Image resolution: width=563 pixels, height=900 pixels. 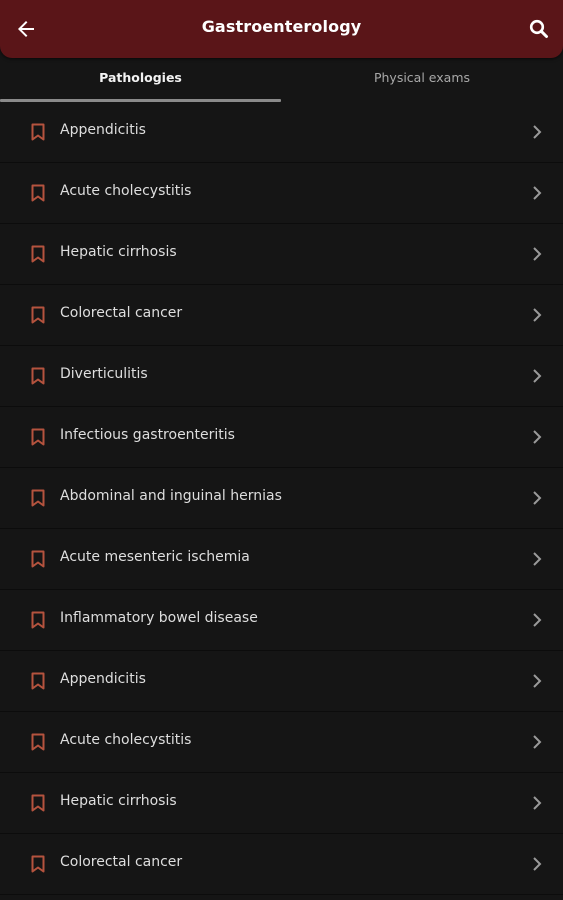 What do you see at coordinates (155, 557) in the screenshot?
I see `list-item-label: Acute mesenteric ischemia` at bounding box center [155, 557].